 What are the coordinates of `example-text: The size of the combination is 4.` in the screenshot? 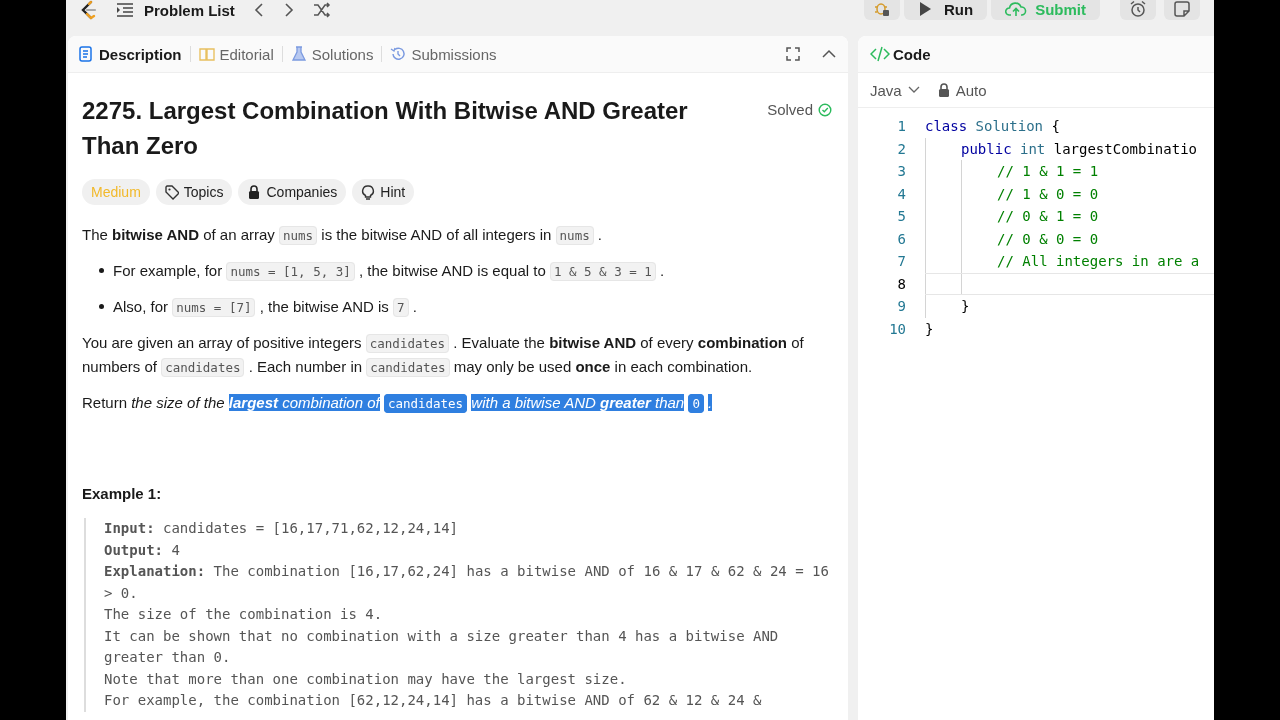 It's located at (244, 614).